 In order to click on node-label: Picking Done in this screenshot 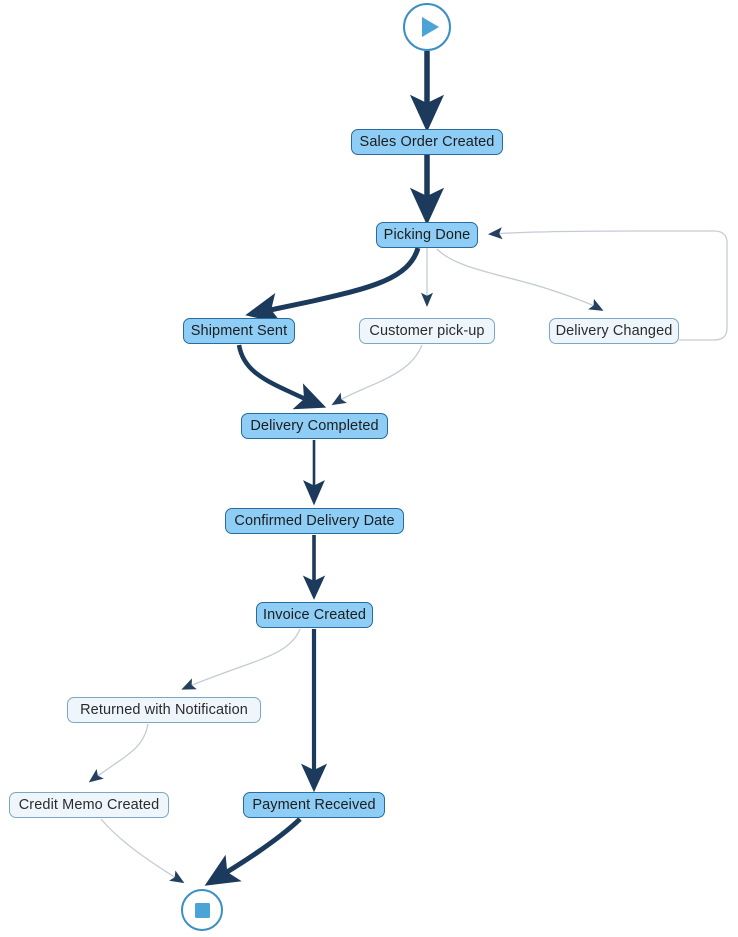, I will do `click(427, 234)`.